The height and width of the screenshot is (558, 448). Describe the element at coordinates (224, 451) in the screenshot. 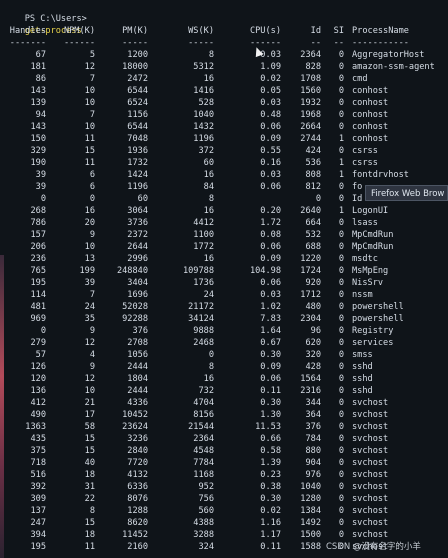

I see `table-row: 375 15 2840 4548 0.58 880 0 svchost` at that location.